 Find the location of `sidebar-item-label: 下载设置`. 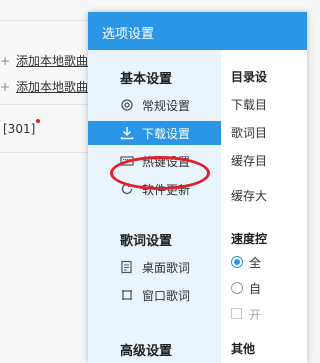

sidebar-item-label: 下载设置 is located at coordinates (166, 134).